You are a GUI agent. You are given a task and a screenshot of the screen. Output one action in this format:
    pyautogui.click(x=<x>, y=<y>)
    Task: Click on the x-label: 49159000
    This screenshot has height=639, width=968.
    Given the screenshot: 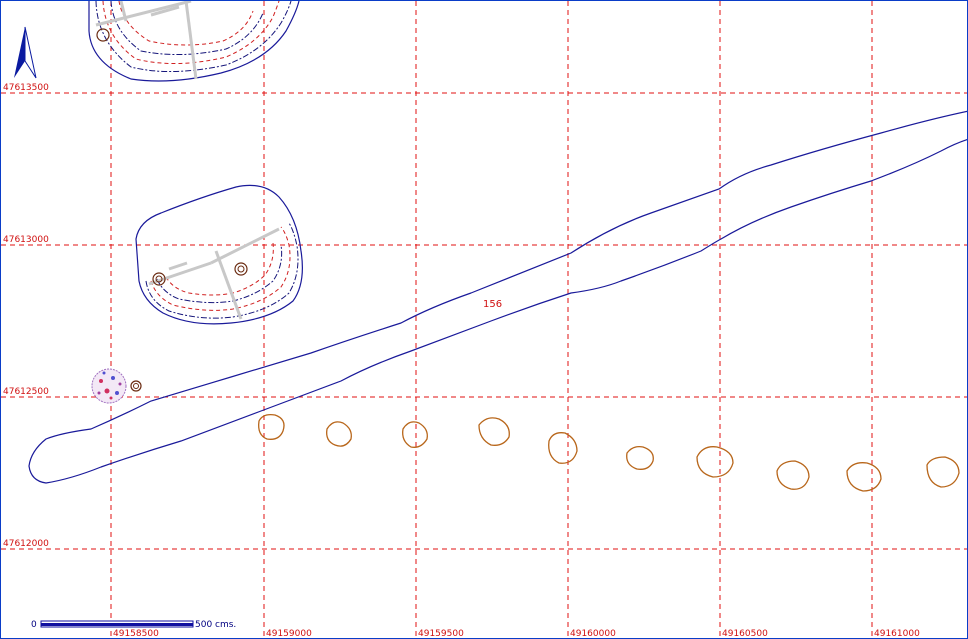 What is the action you would take?
    pyautogui.click(x=289, y=634)
    